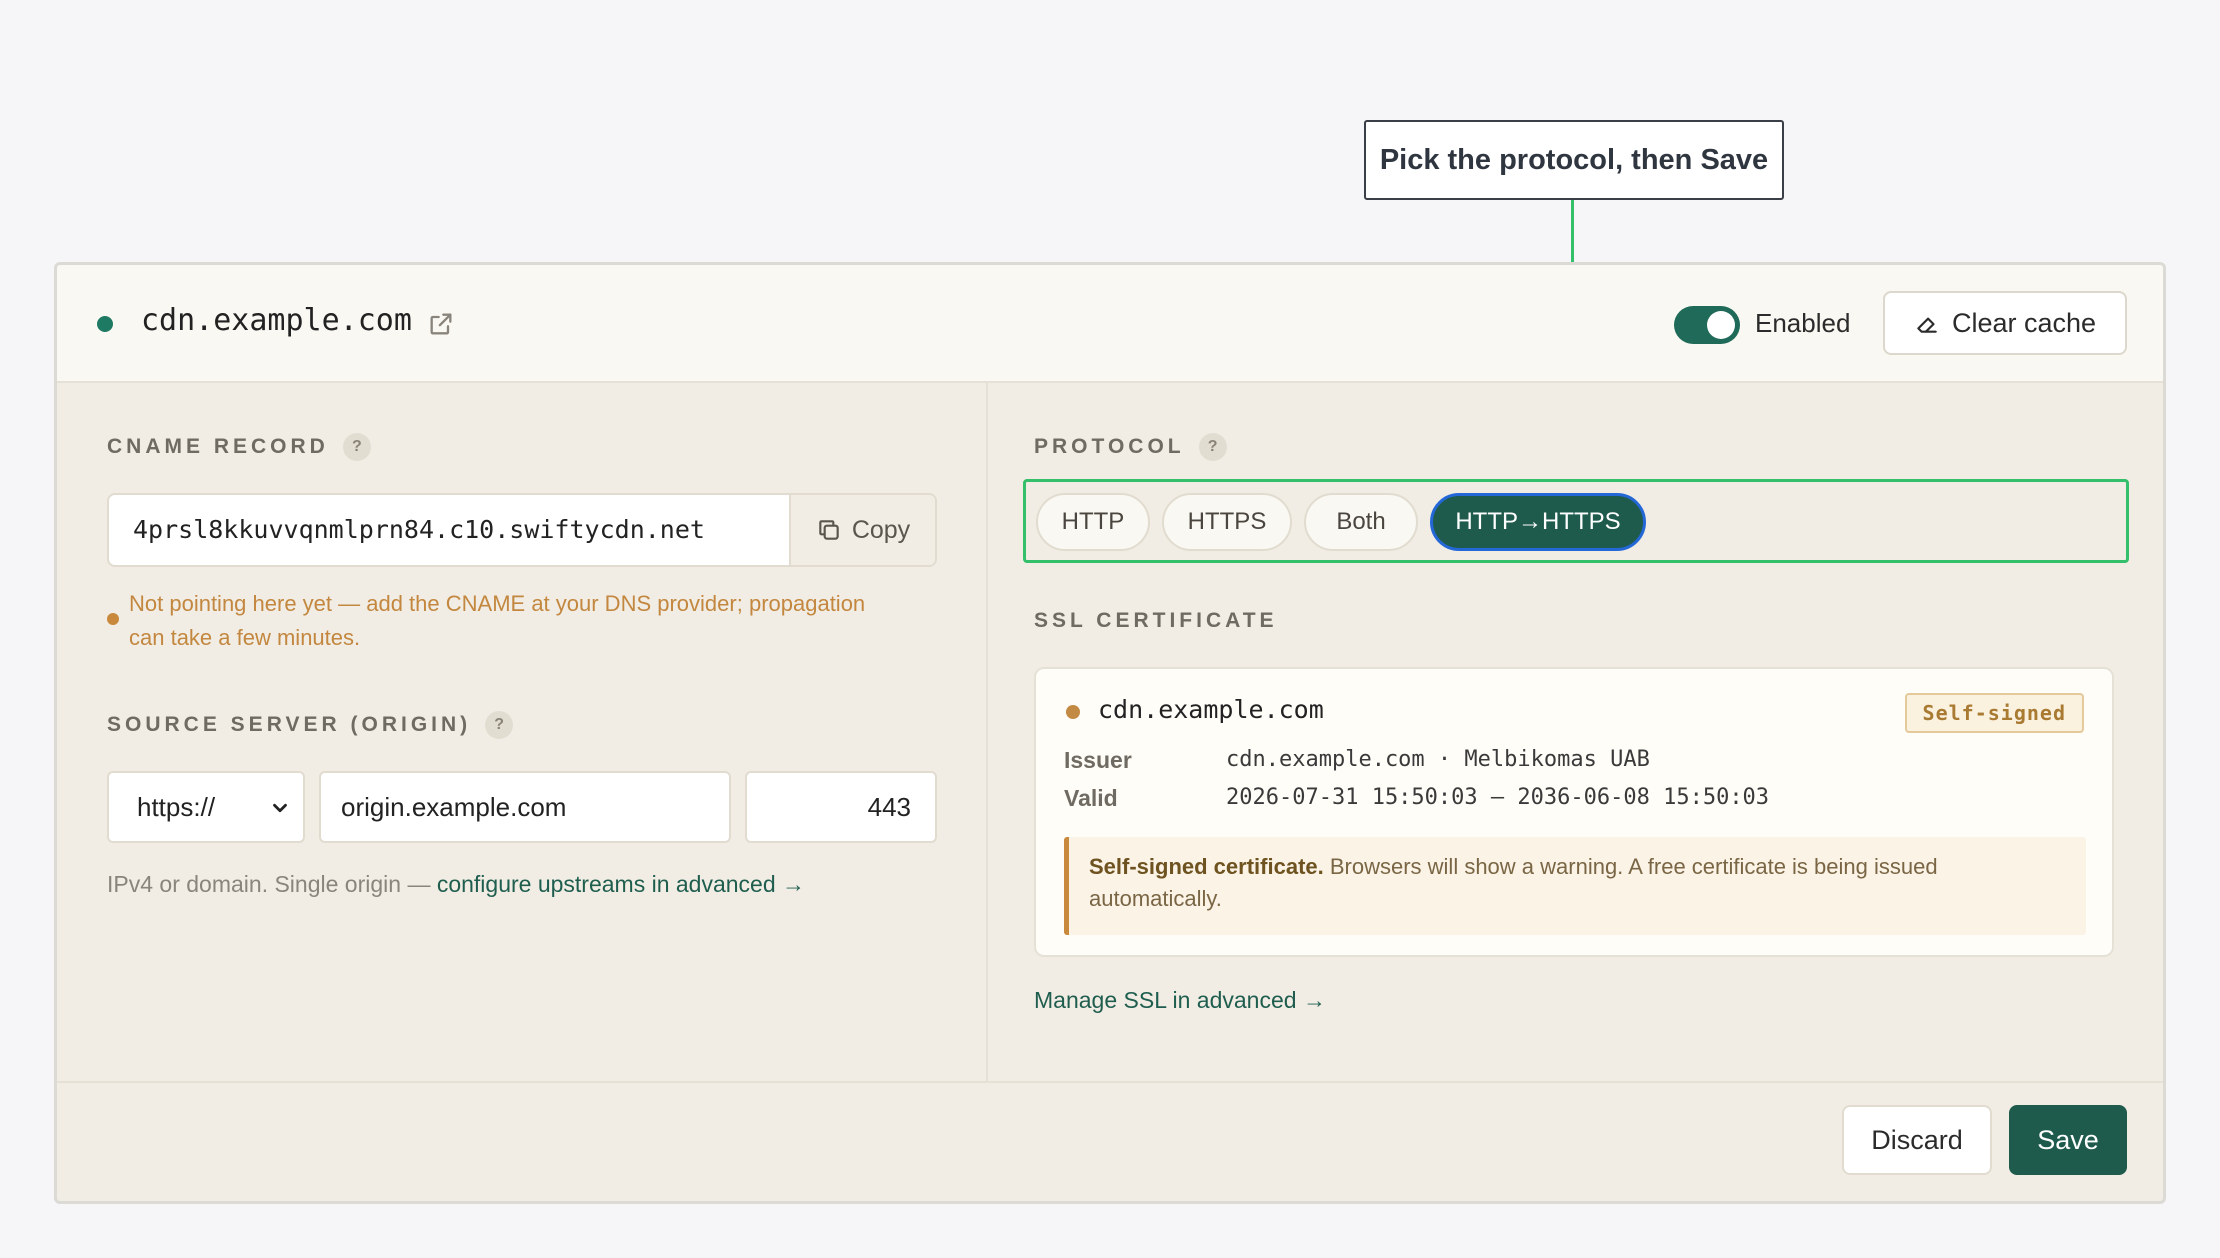 This screenshot has width=2220, height=1258. I want to click on copy-label: Copy, so click(881, 529).